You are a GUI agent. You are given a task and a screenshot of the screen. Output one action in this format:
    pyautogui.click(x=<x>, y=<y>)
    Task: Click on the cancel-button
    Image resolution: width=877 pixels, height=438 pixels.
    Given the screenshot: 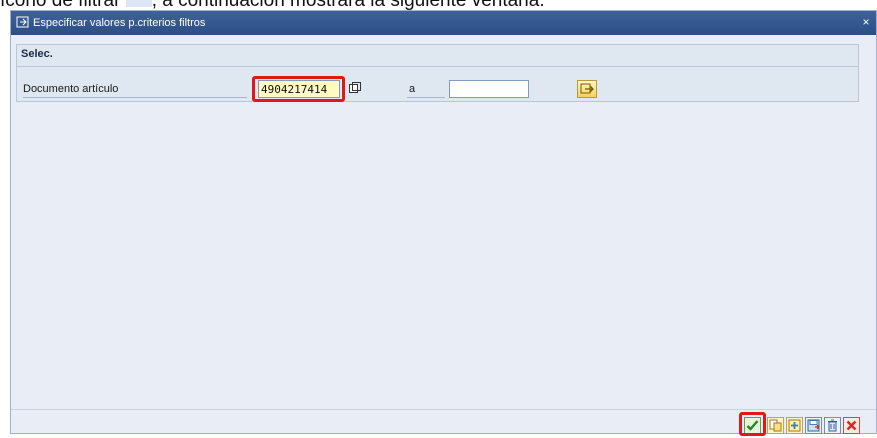 What is the action you would take?
    pyautogui.click(x=851, y=425)
    